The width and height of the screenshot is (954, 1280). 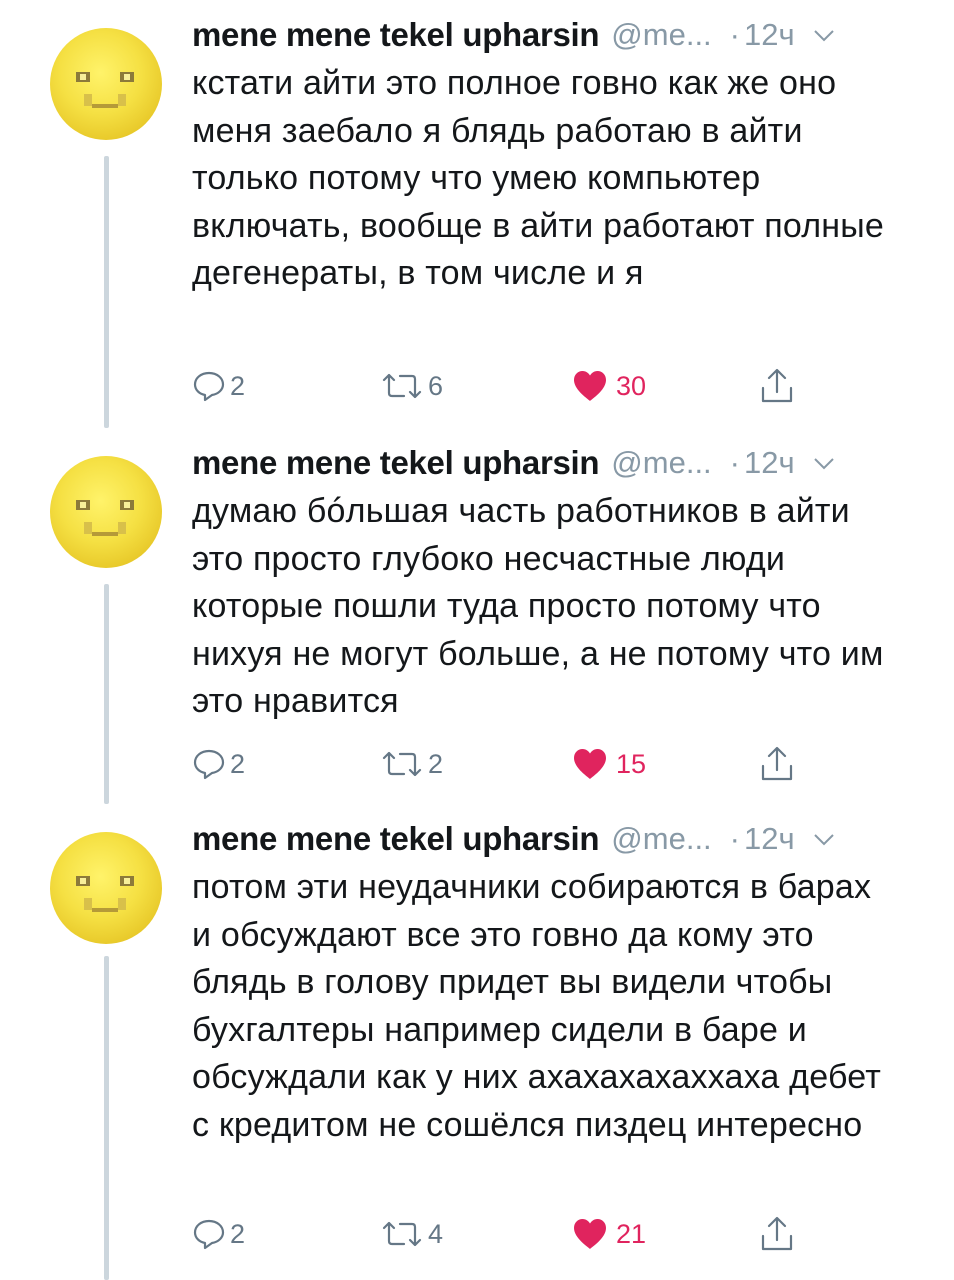 I want to click on tweet-actions: 2 2 15, so click(x=502, y=764).